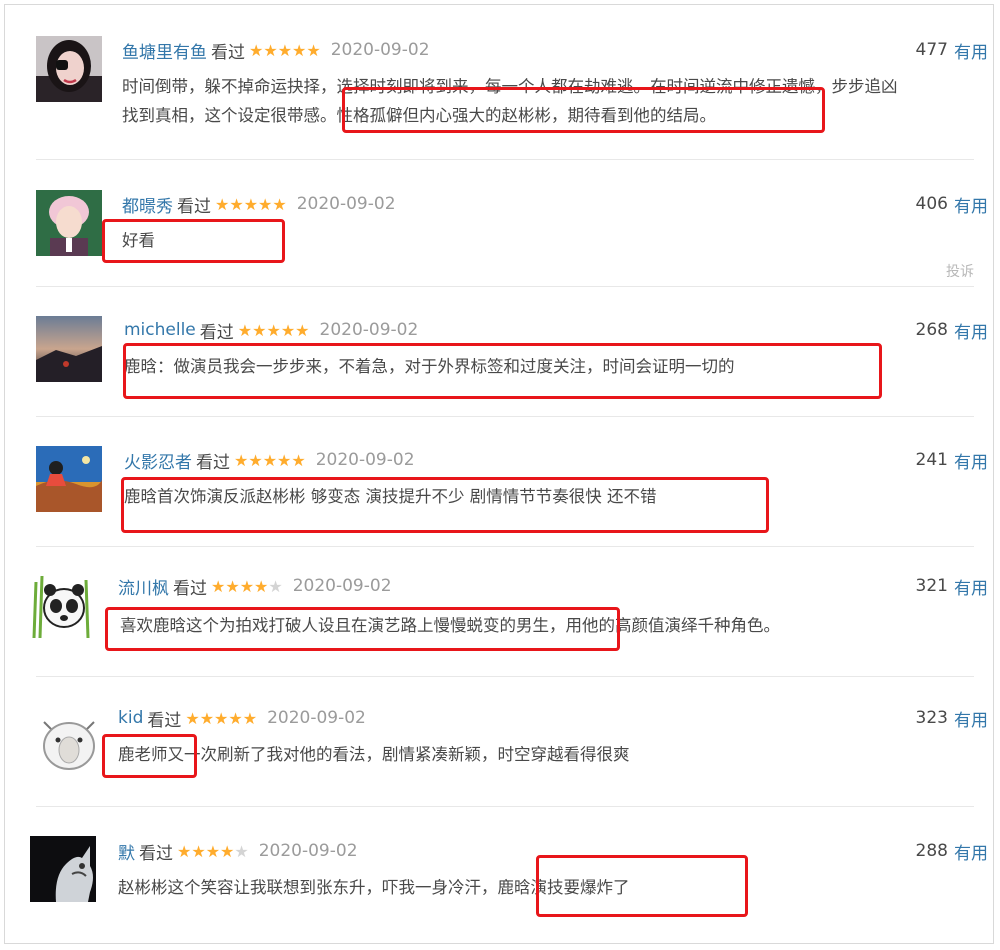 Image resolution: width=1000 pixels, height=950 pixels. What do you see at coordinates (130, 718) in the screenshot?
I see `username-link: kid` at bounding box center [130, 718].